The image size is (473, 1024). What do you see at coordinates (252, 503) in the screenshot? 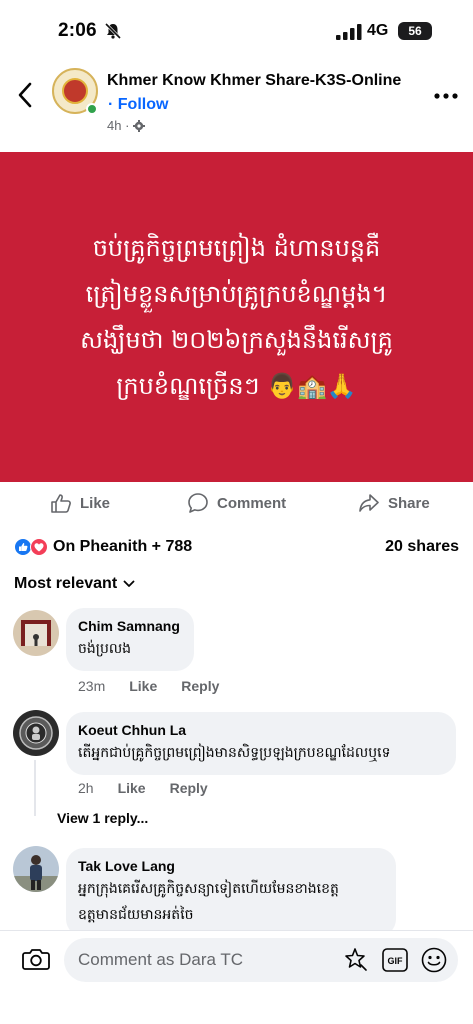
I see `comment-label: Comment` at bounding box center [252, 503].